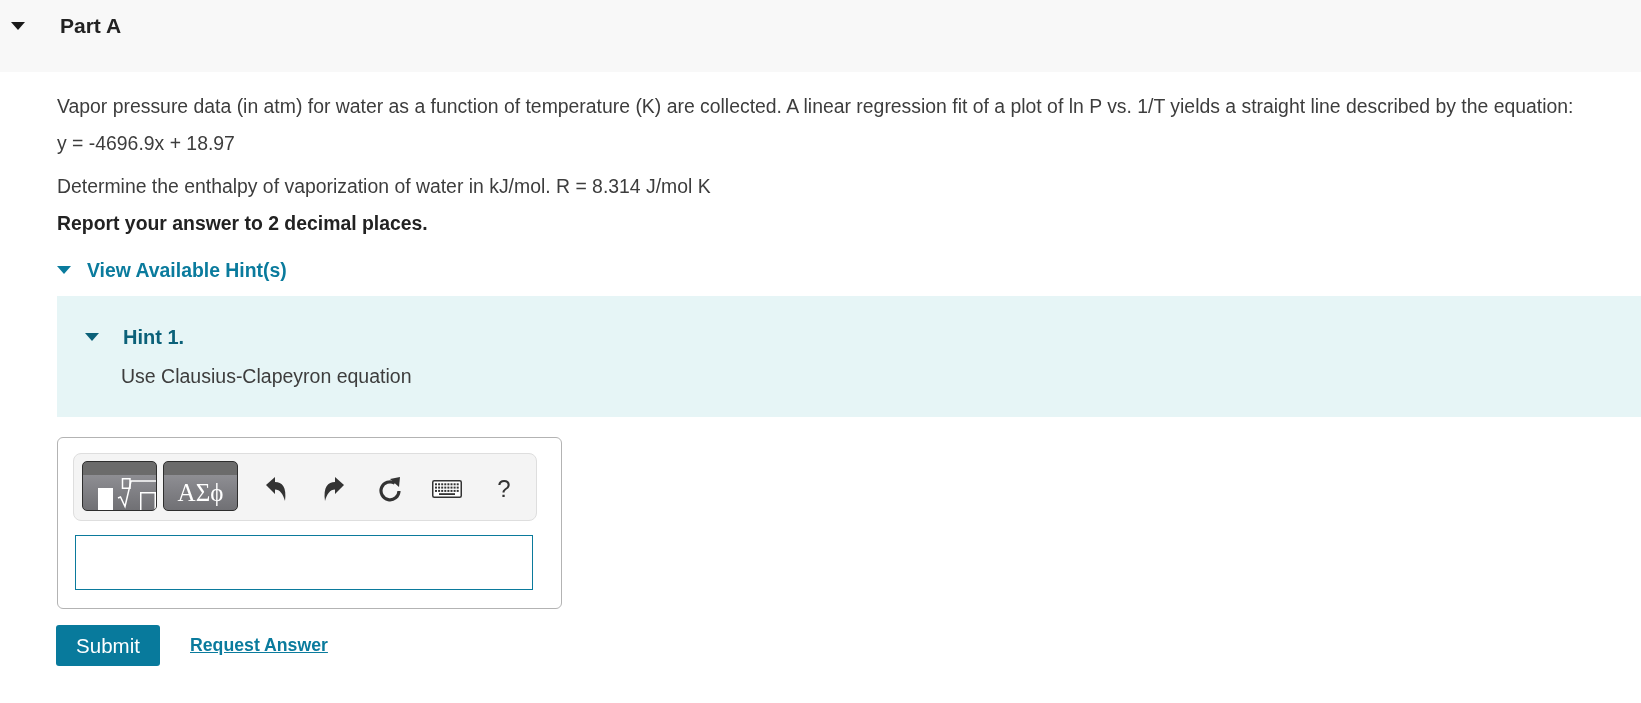 Image resolution: width=1641 pixels, height=703 pixels. What do you see at coordinates (815, 106) in the screenshot?
I see `question-text: Vapor pressure data (in atm) for water as a function of temperature (K) are collected. A linear regression fit of a plot of ln P vs. 1/T yields a straight line described by the equation:` at bounding box center [815, 106].